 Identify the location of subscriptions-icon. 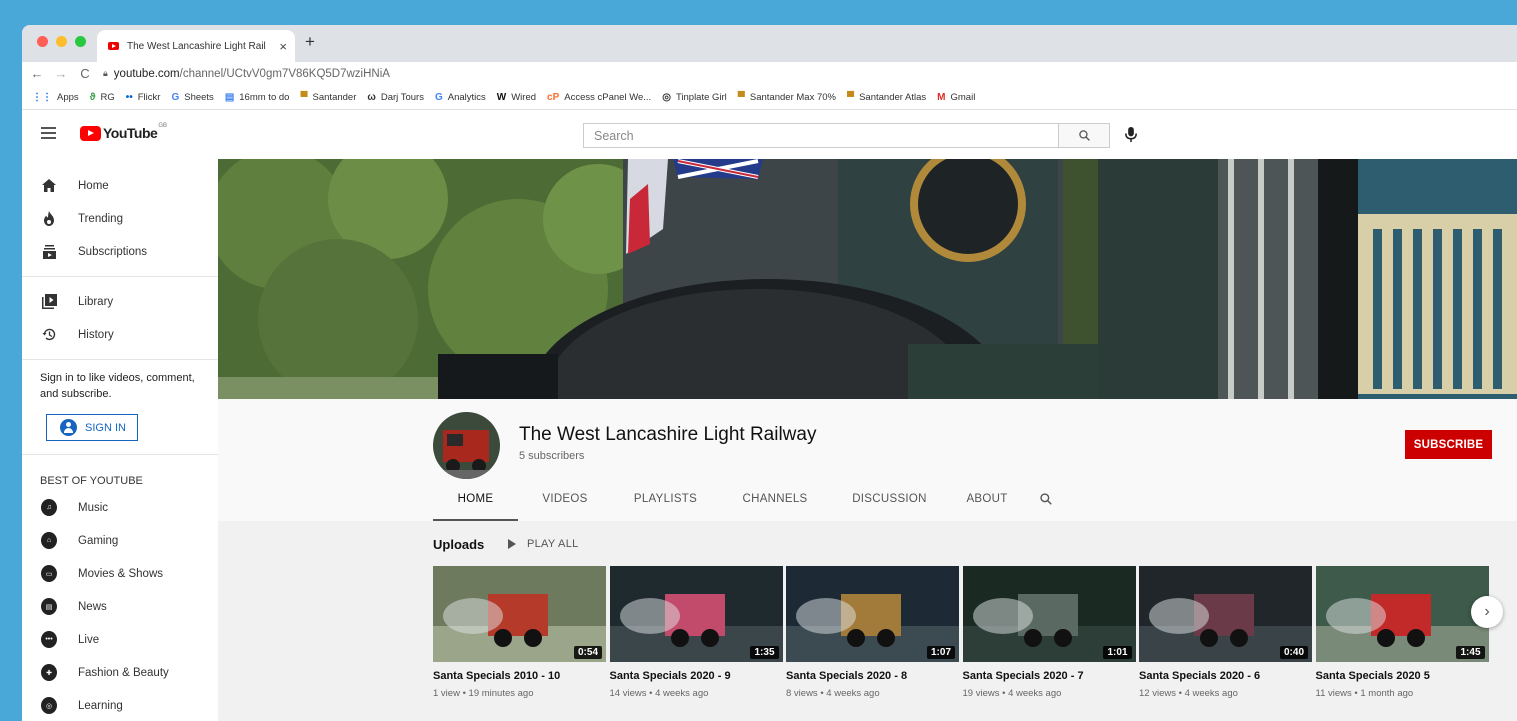
(49, 252).